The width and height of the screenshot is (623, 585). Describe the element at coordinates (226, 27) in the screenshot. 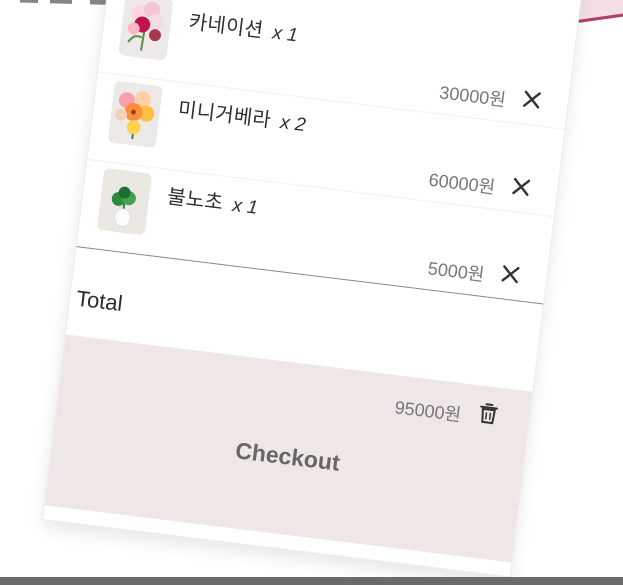

I see `item-name: 카네이션` at that location.